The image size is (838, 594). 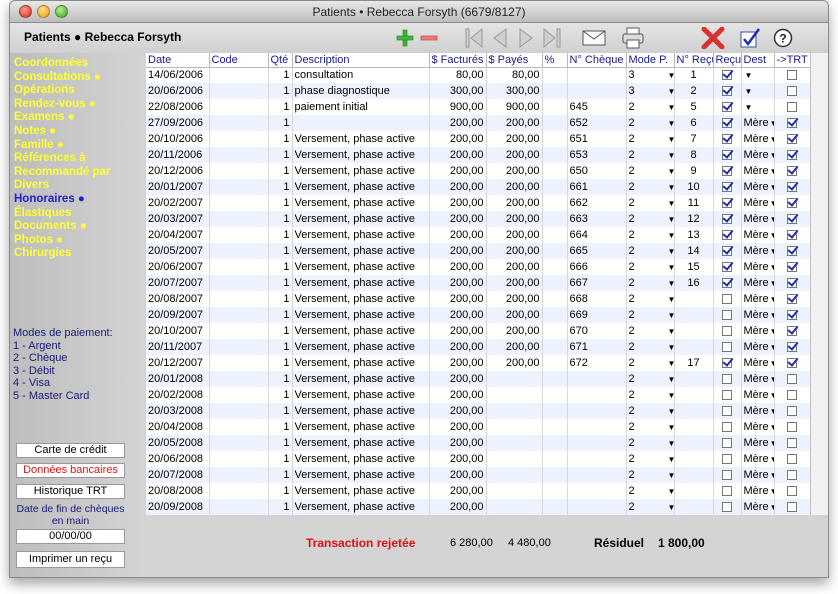 What do you see at coordinates (597, 107) in the screenshot?
I see `cell-cheque-number: 645` at bounding box center [597, 107].